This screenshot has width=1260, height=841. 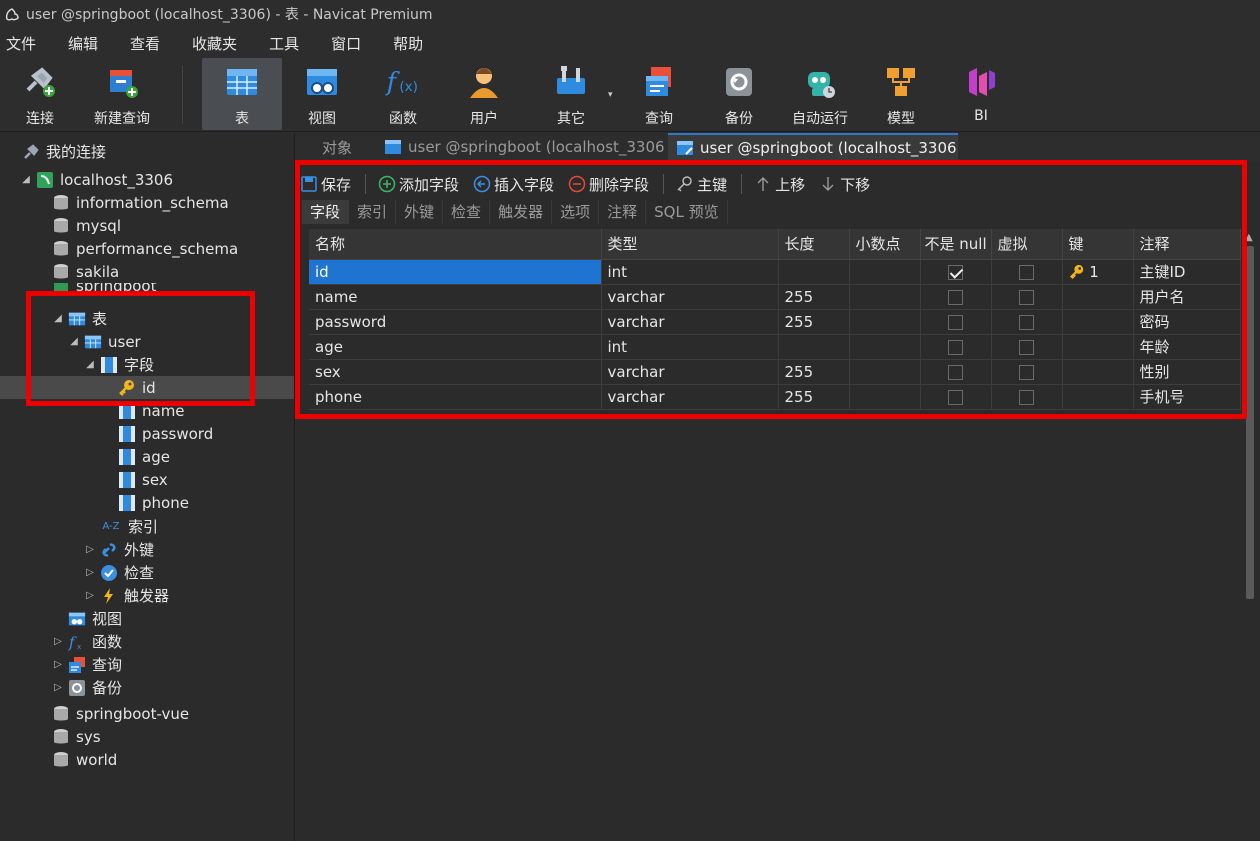 What do you see at coordinates (83, 43) in the screenshot?
I see `menu-edit: 编辑` at bounding box center [83, 43].